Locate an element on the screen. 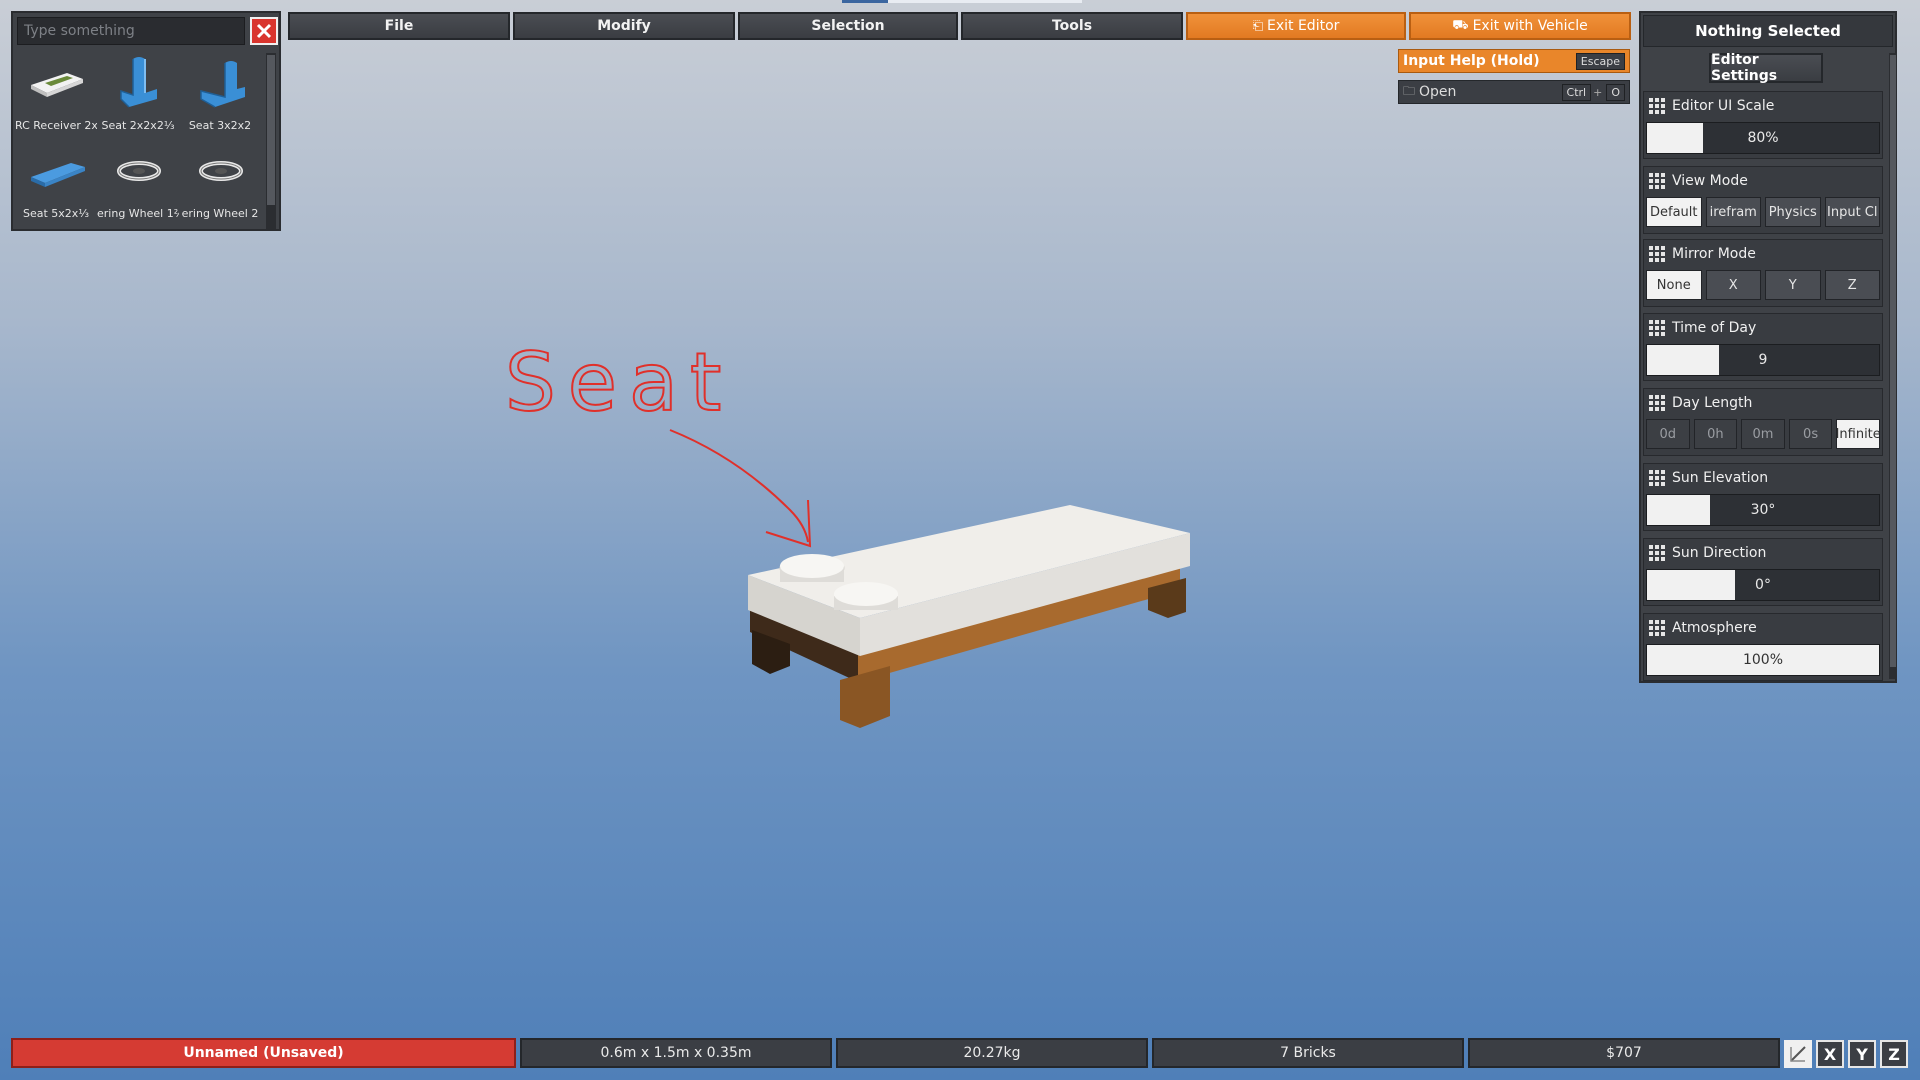 Image resolution: width=1920 pixels, height=1080 pixels. clear-search-button is located at coordinates (264, 31).